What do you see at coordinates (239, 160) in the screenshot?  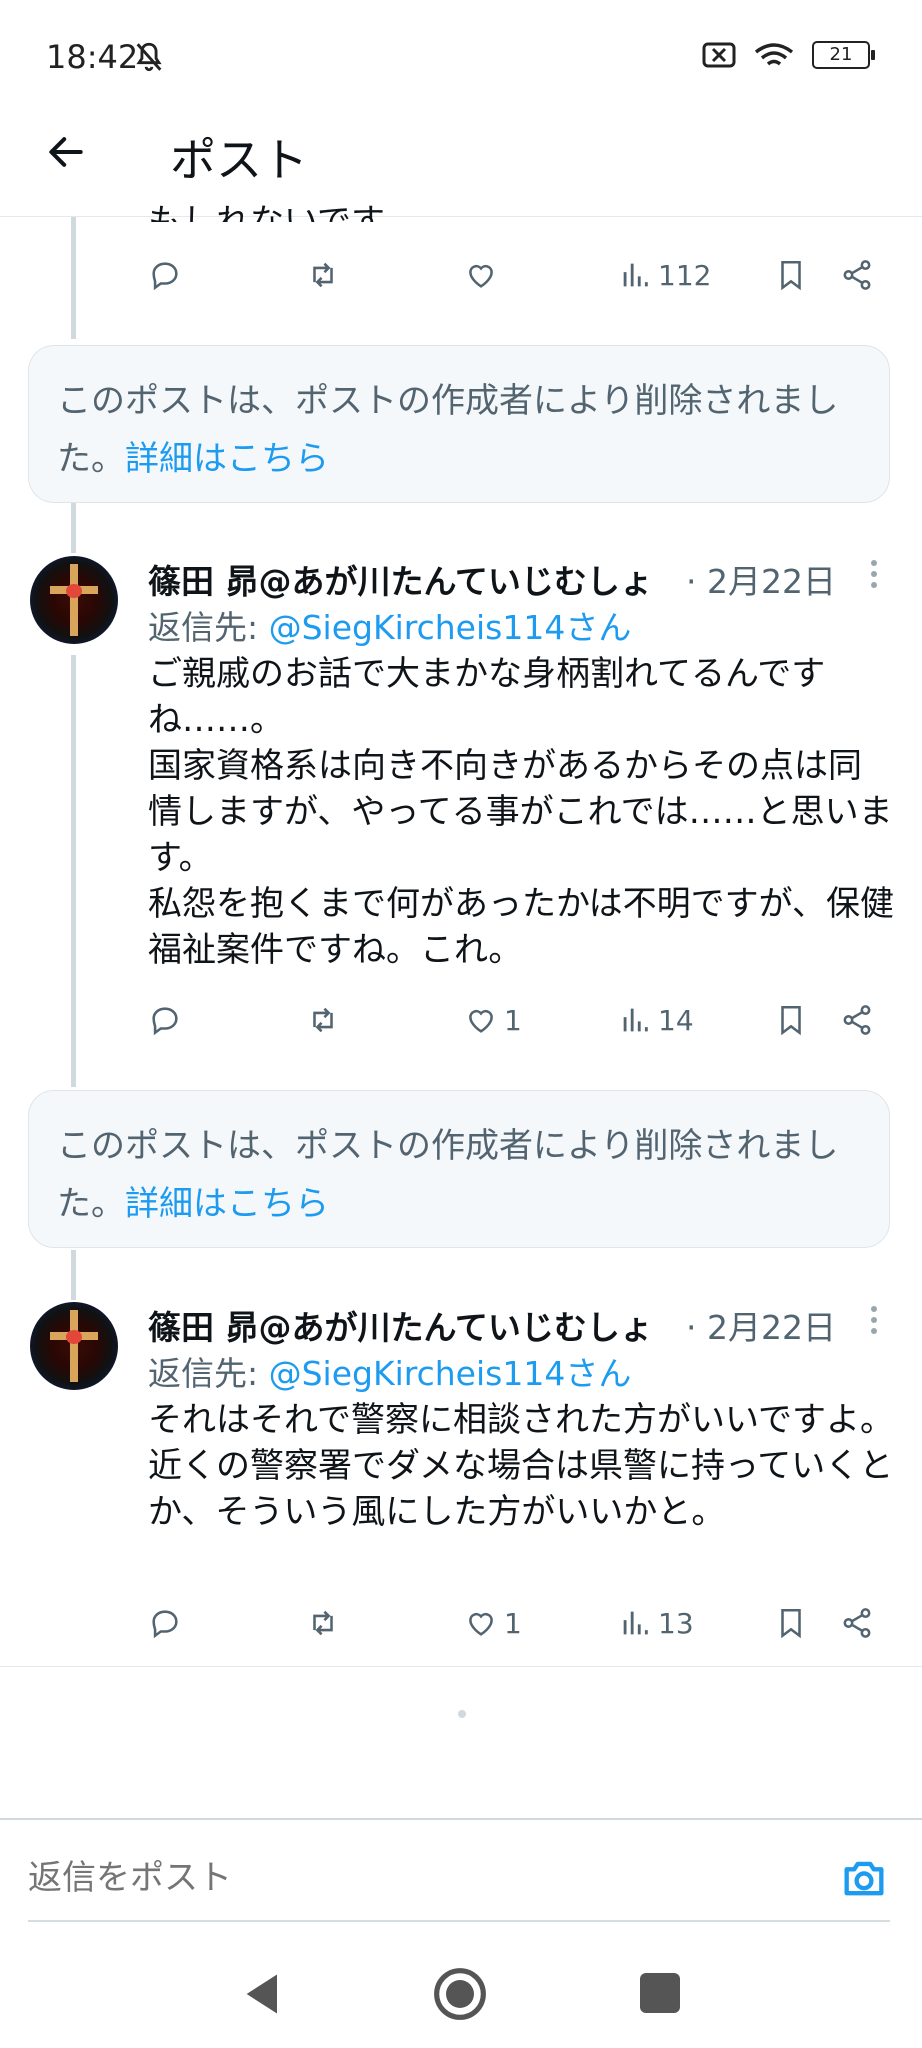 I see `page-title: ポスト` at bounding box center [239, 160].